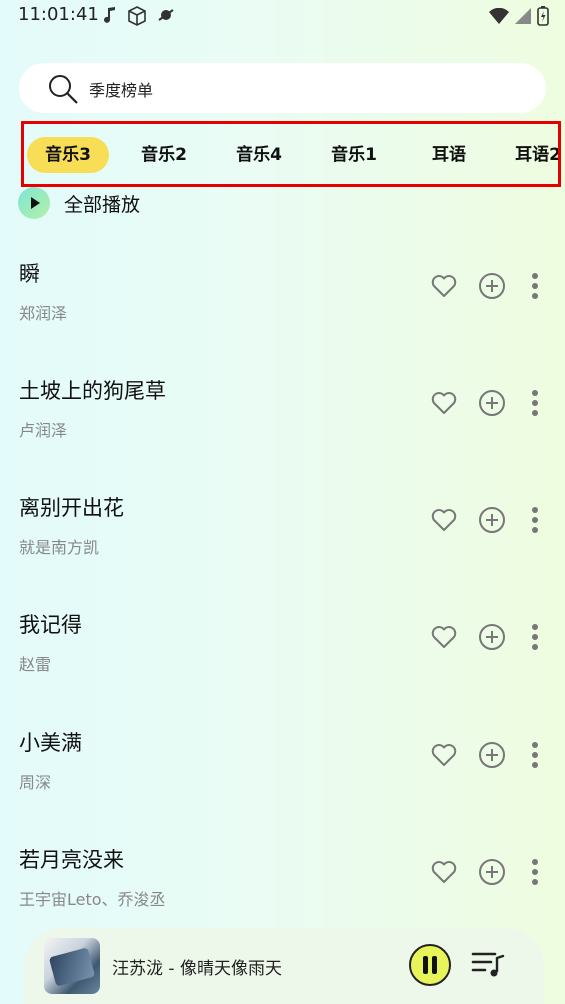  I want to click on song-title: 若月亮没来, so click(71, 860).